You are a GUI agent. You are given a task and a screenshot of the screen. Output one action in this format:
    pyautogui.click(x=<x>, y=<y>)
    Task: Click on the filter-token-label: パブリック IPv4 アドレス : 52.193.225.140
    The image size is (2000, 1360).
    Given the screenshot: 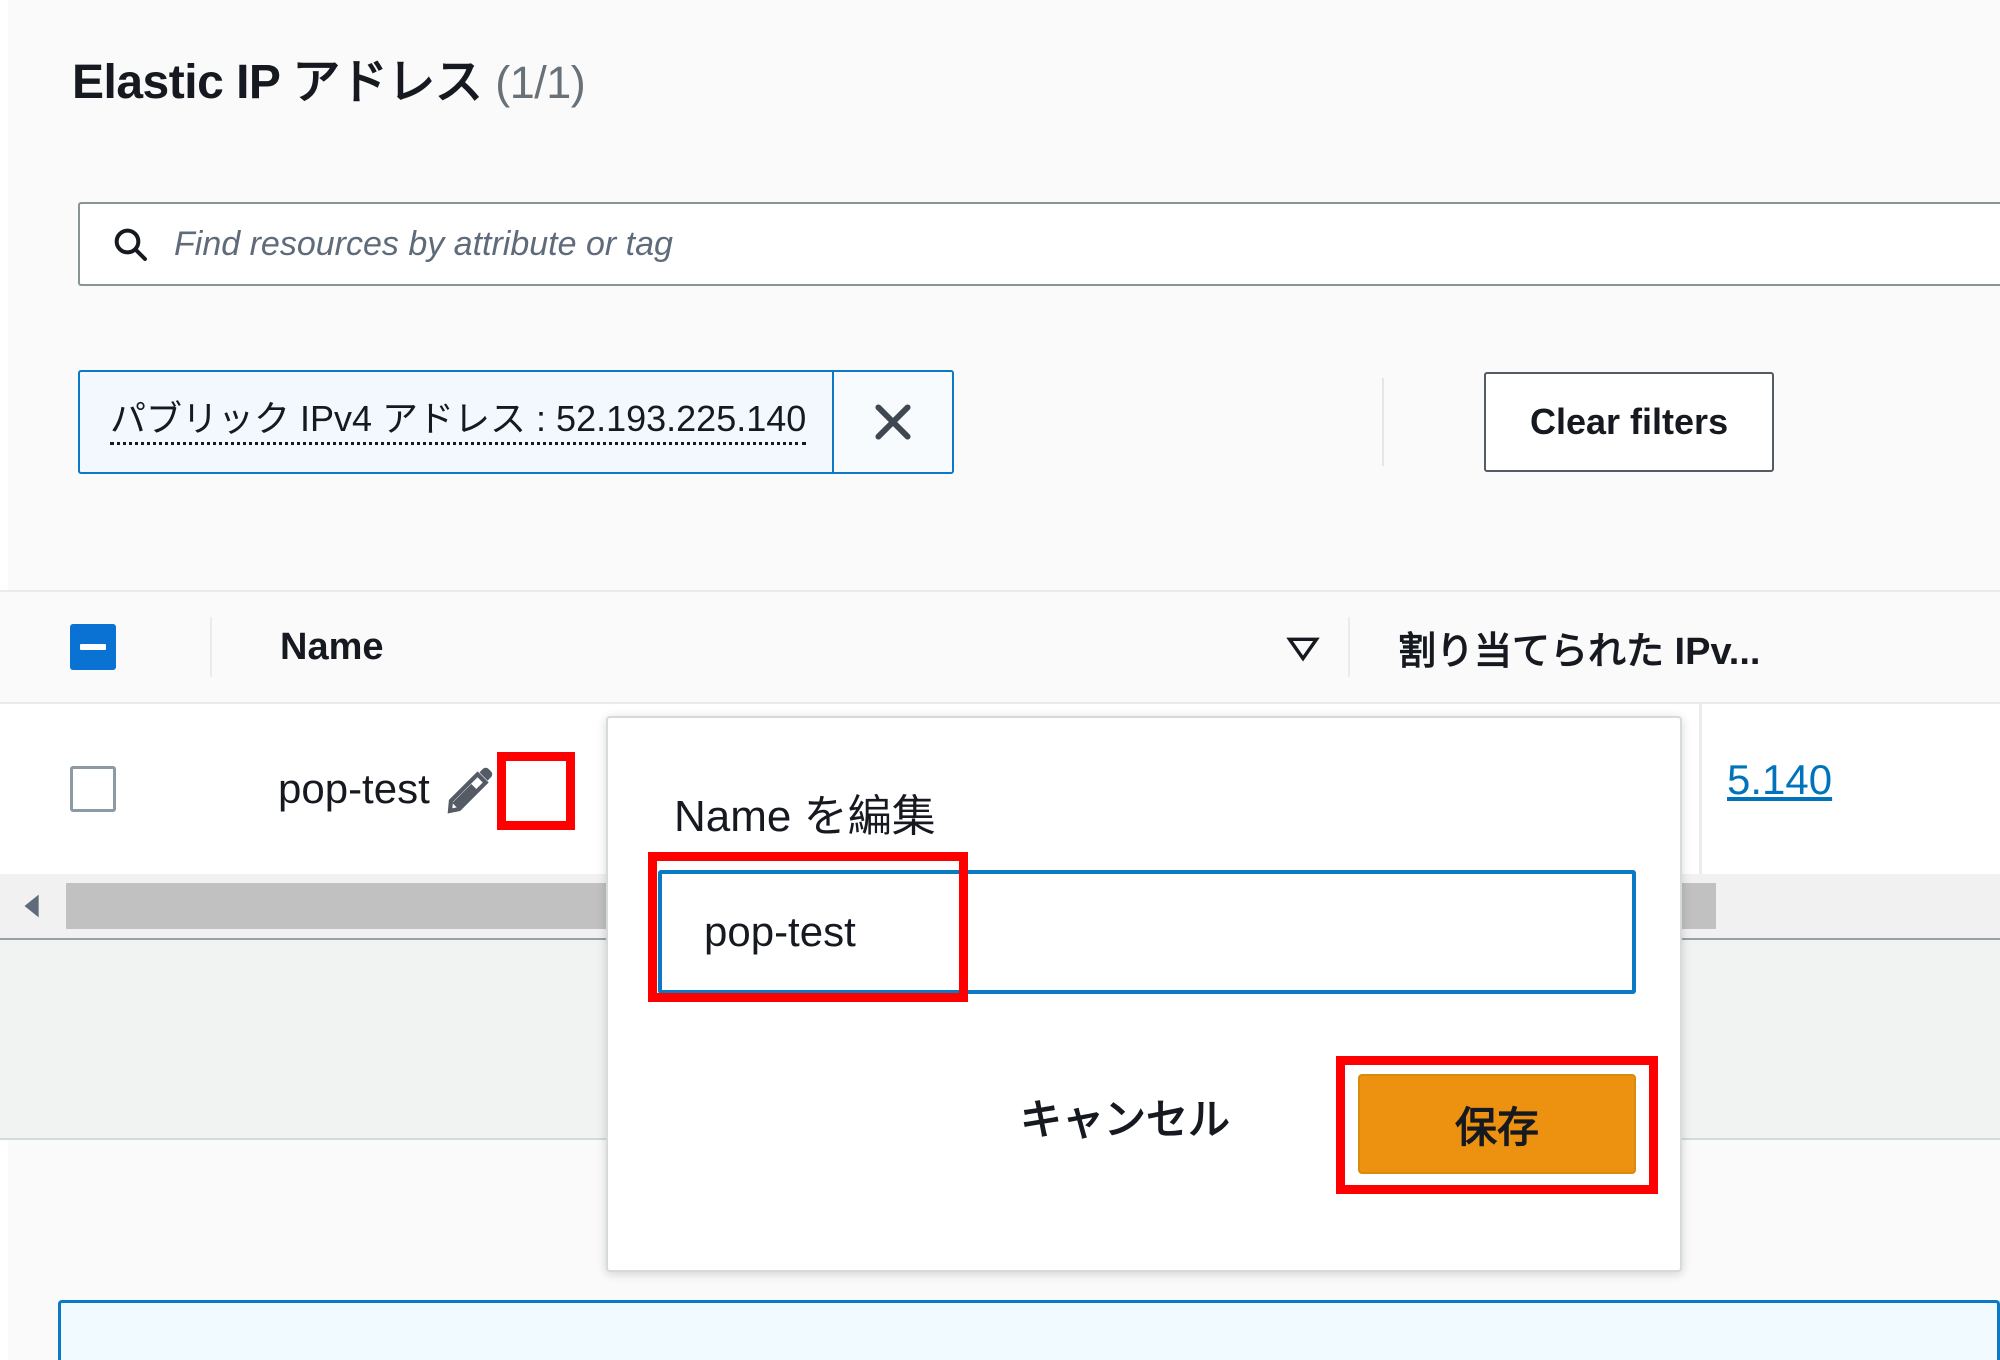 What is the action you would take?
    pyautogui.click(x=458, y=422)
    